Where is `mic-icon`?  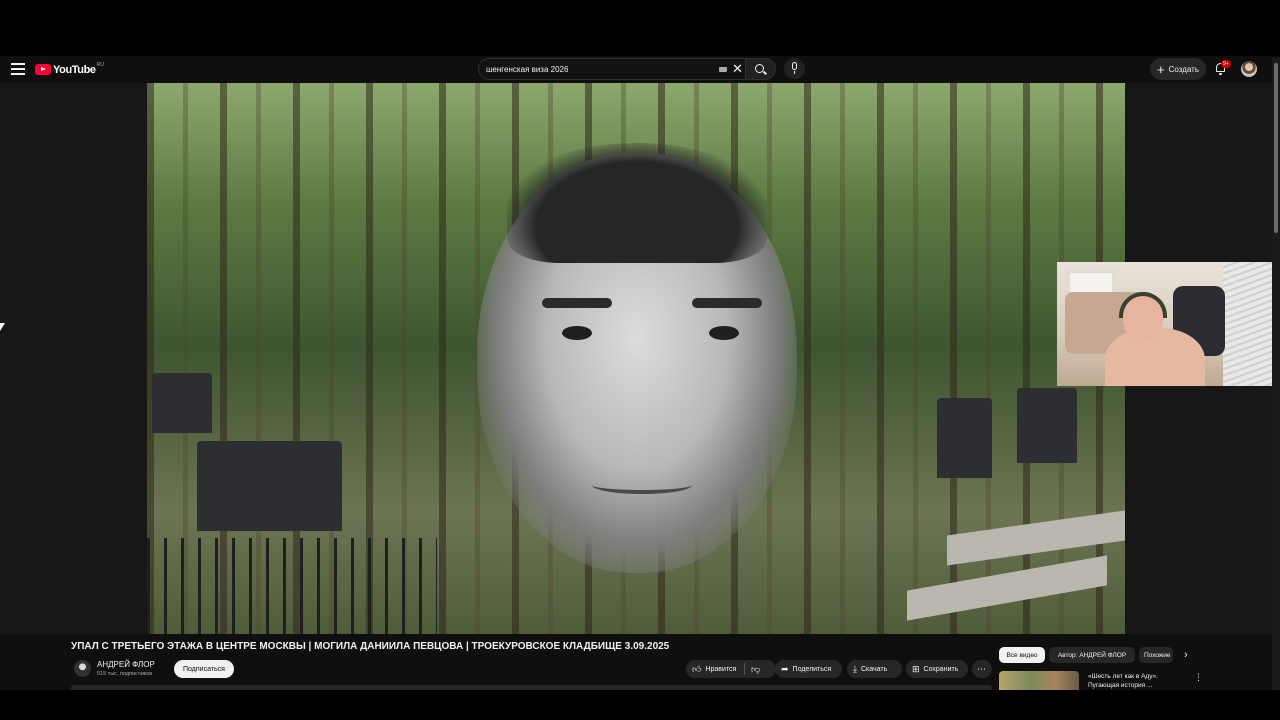 mic-icon is located at coordinates (794, 66).